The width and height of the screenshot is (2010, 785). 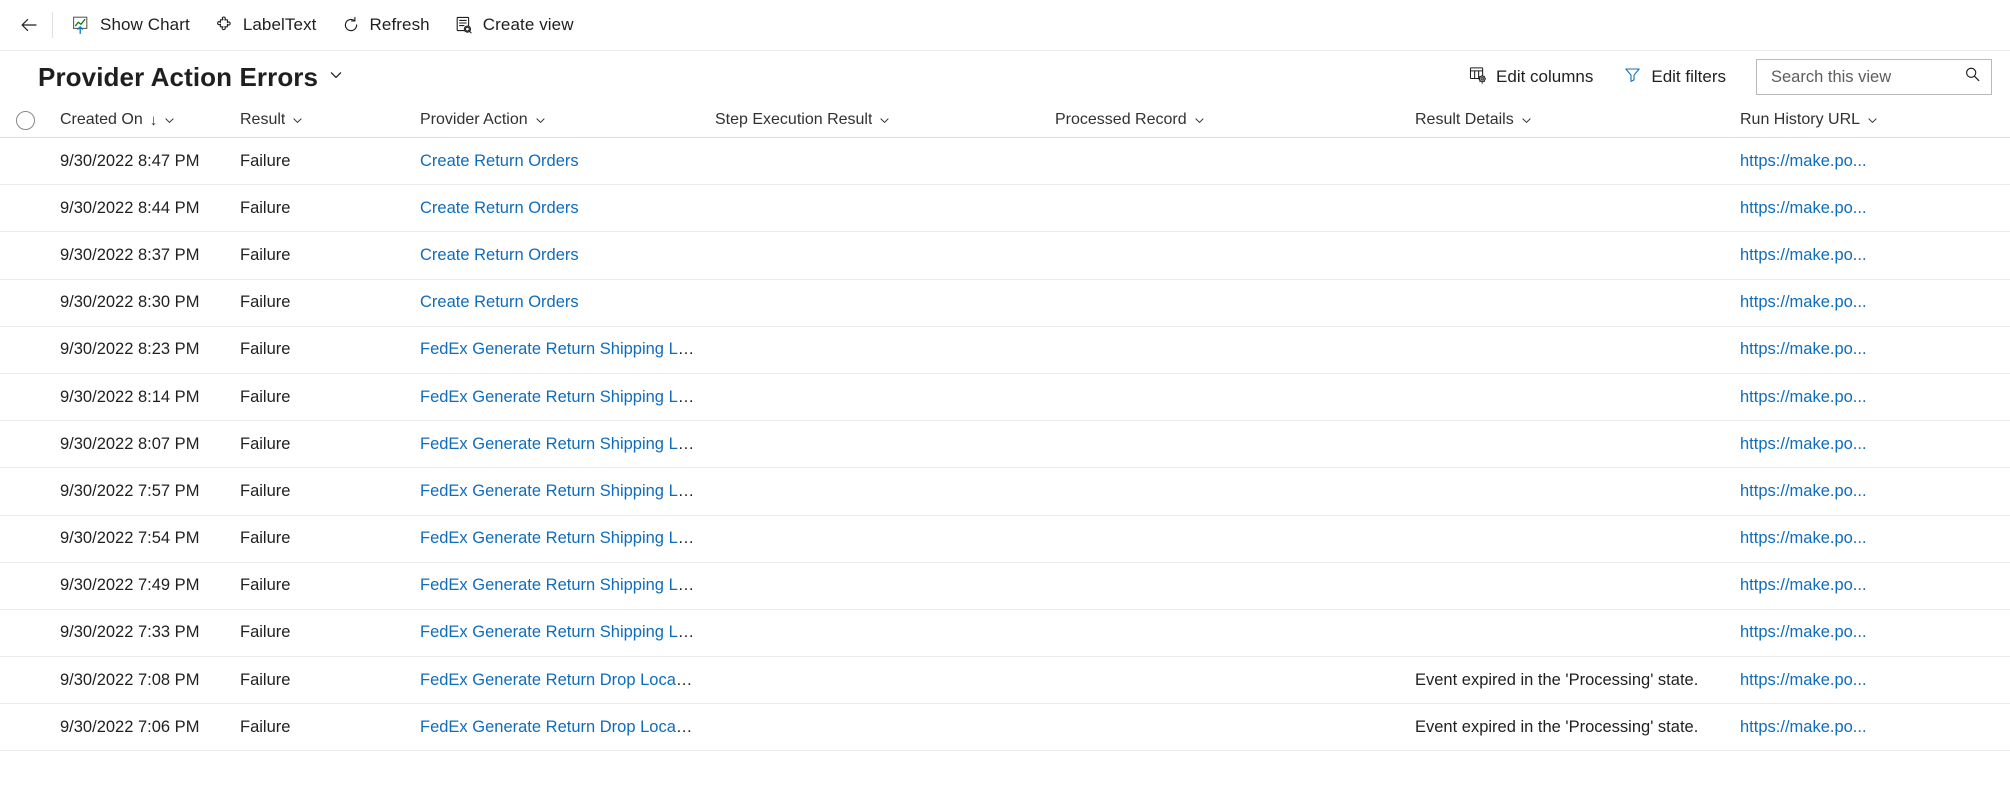 What do you see at coordinates (1121, 119) in the screenshot?
I see `column-header-label: Processed Record` at bounding box center [1121, 119].